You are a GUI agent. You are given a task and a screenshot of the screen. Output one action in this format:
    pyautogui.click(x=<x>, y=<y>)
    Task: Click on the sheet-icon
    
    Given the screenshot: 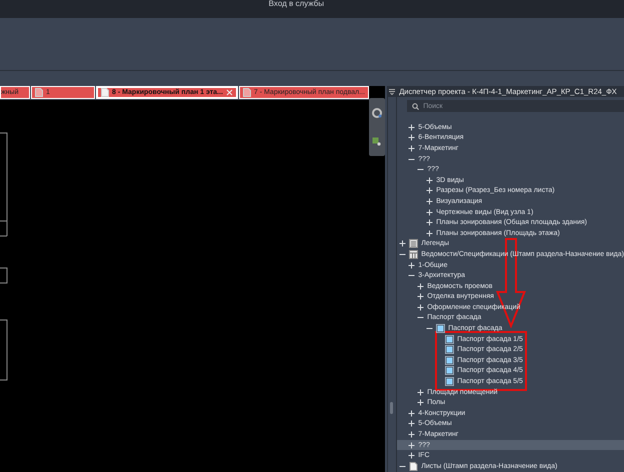 What is the action you would take?
    pyautogui.click(x=413, y=466)
    